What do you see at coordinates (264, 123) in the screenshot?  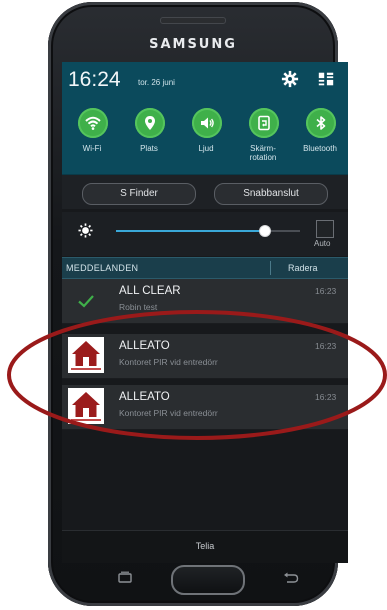 I see `rotation-icon` at bounding box center [264, 123].